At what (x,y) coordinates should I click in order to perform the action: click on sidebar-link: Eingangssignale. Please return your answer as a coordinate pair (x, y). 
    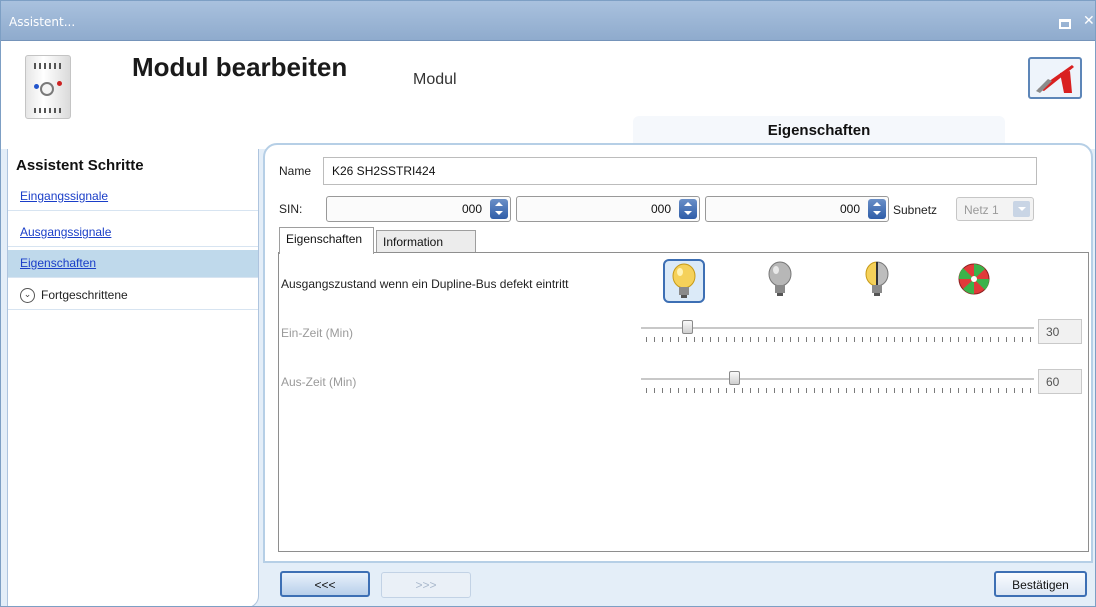
    Looking at the image, I should click on (64, 196).